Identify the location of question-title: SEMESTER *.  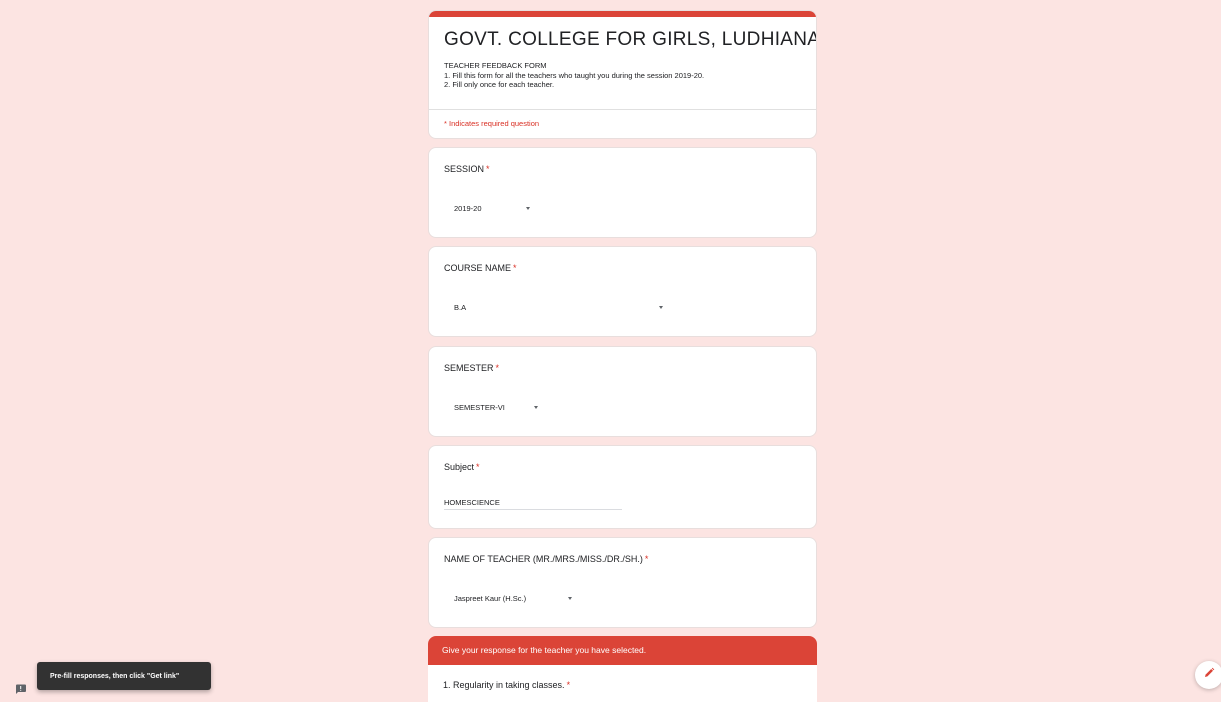
(471, 368).